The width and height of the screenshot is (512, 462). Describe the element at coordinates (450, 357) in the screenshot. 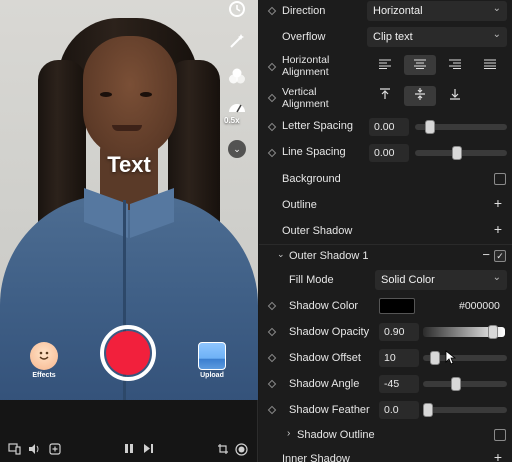

I see `mouse-cursor-icon` at that location.